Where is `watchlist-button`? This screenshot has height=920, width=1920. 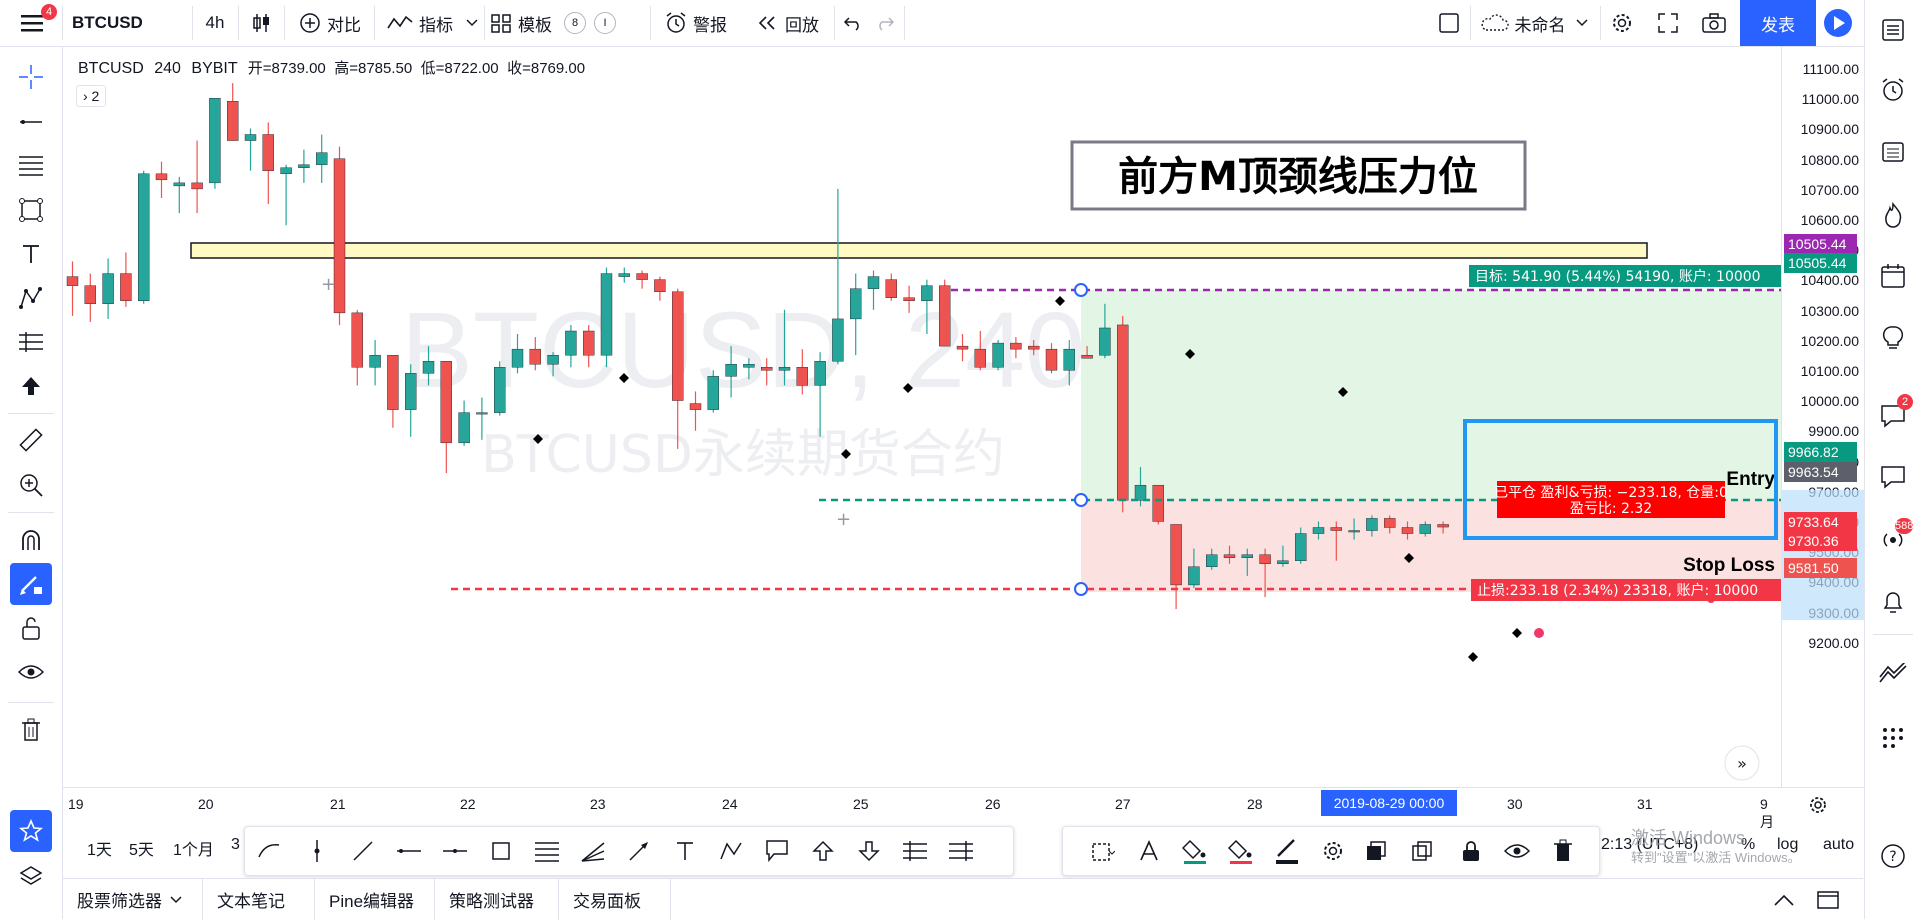
watchlist-button is located at coordinates (1893, 30).